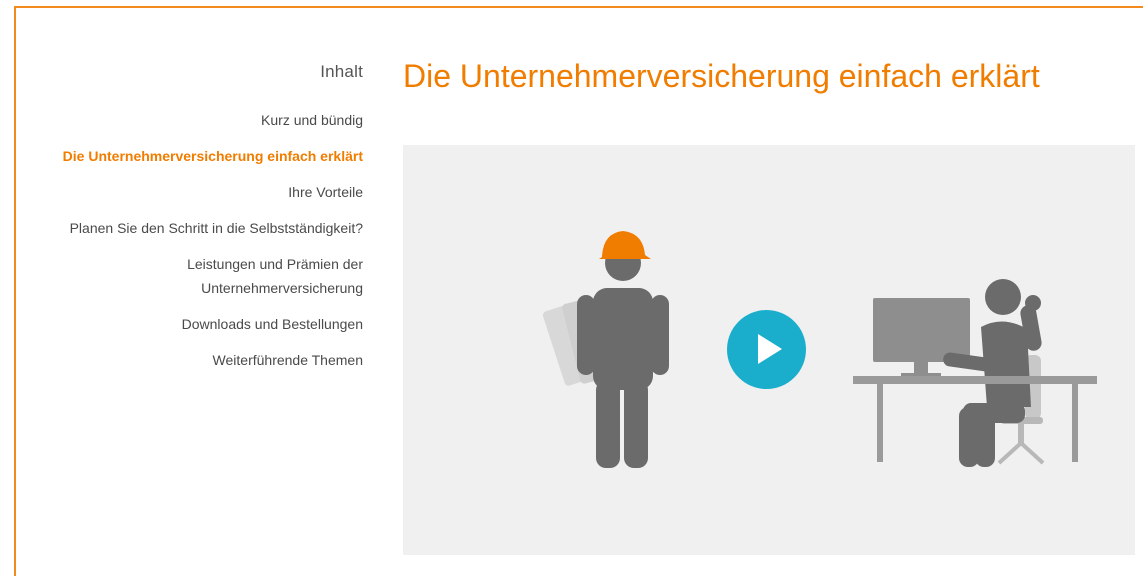  What do you see at coordinates (189, 324) in the screenshot?
I see `toc-item-downloads: Downloads und Bestellungen` at bounding box center [189, 324].